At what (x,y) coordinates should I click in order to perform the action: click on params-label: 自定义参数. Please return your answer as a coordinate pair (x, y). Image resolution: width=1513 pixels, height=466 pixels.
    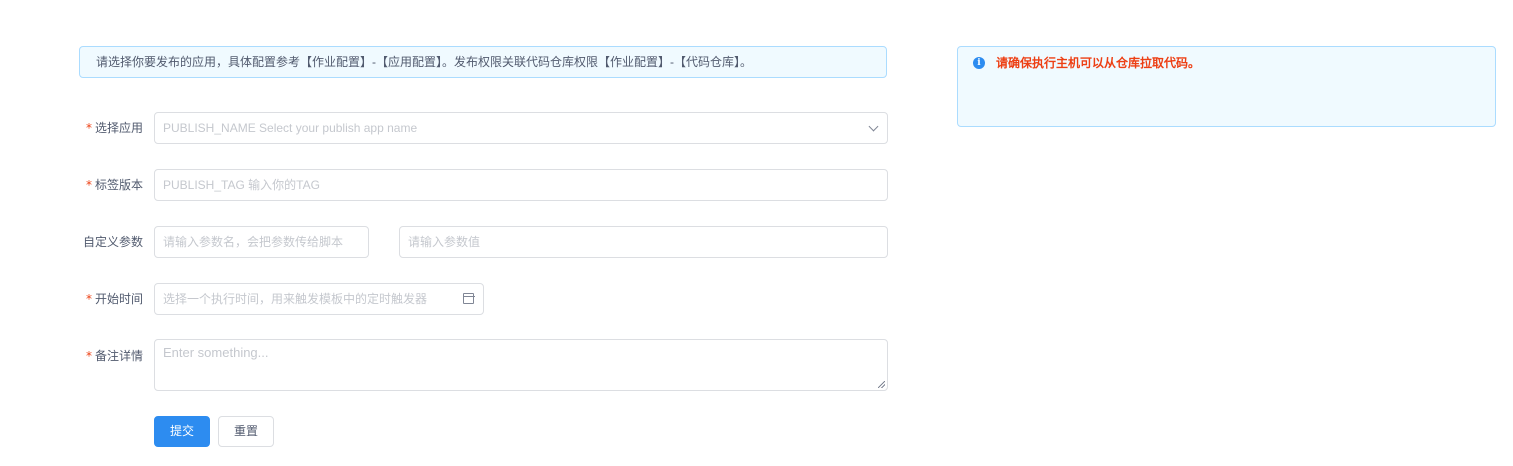
    Looking at the image, I should click on (112, 242).